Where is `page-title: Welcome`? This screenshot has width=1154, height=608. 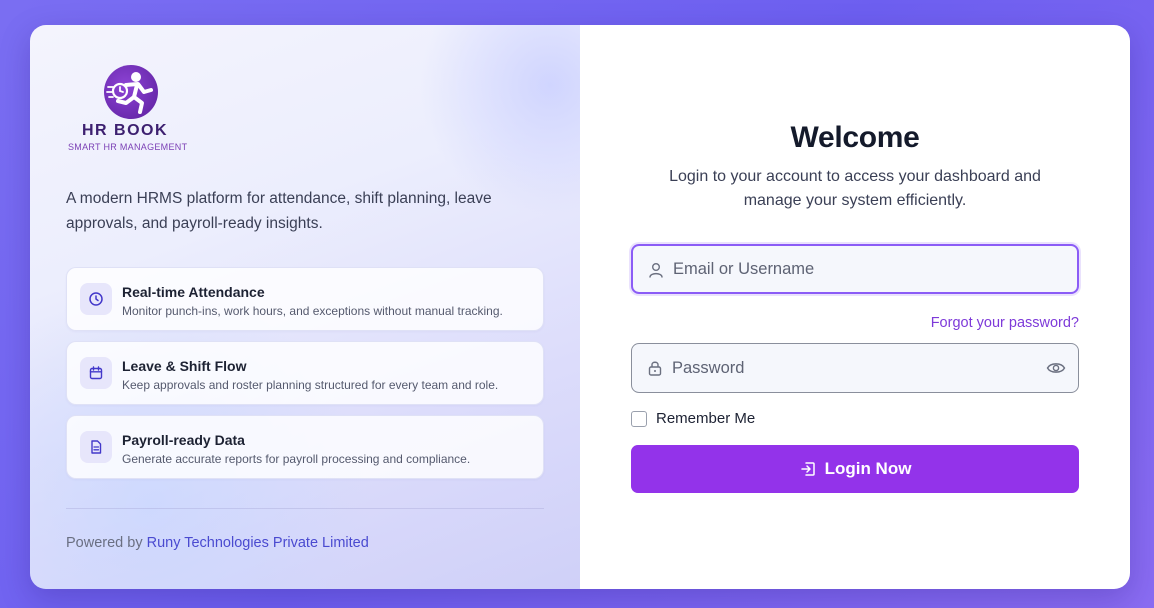
page-title: Welcome is located at coordinates (855, 137).